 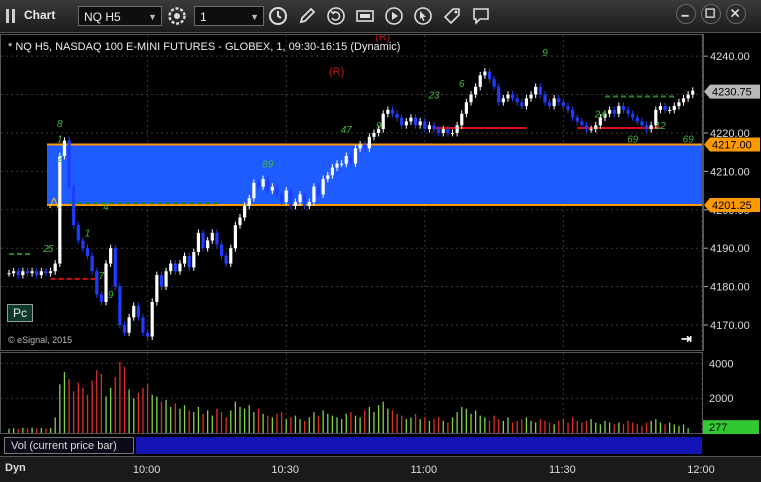 I want to click on data-window-icon, so click(x=365, y=16).